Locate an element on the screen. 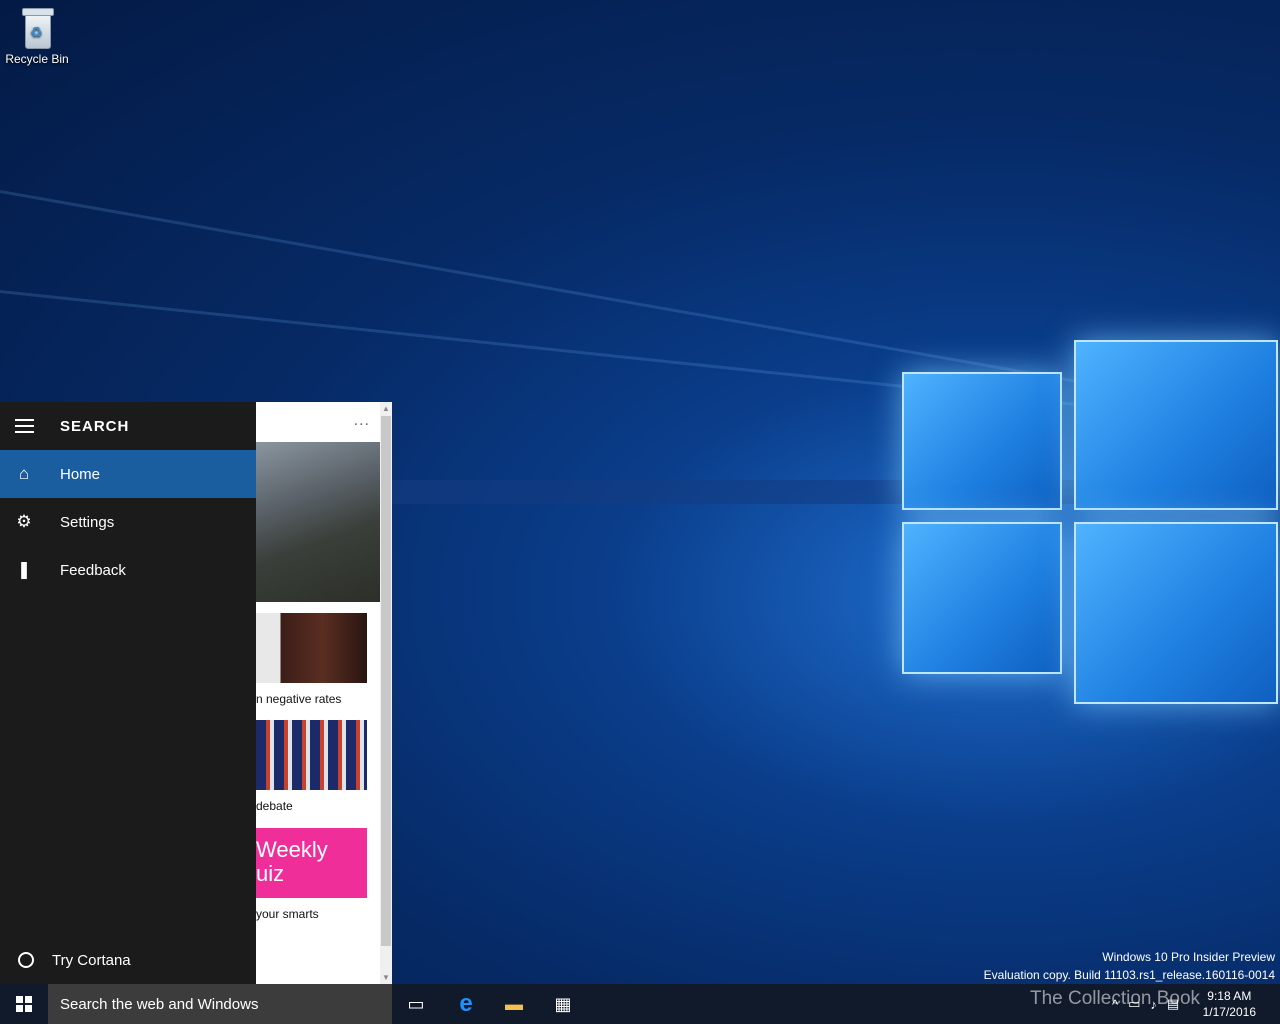 This screenshot has height=1024, width=1280. recycle-bin-icon: ♻ is located at coordinates (37, 28).